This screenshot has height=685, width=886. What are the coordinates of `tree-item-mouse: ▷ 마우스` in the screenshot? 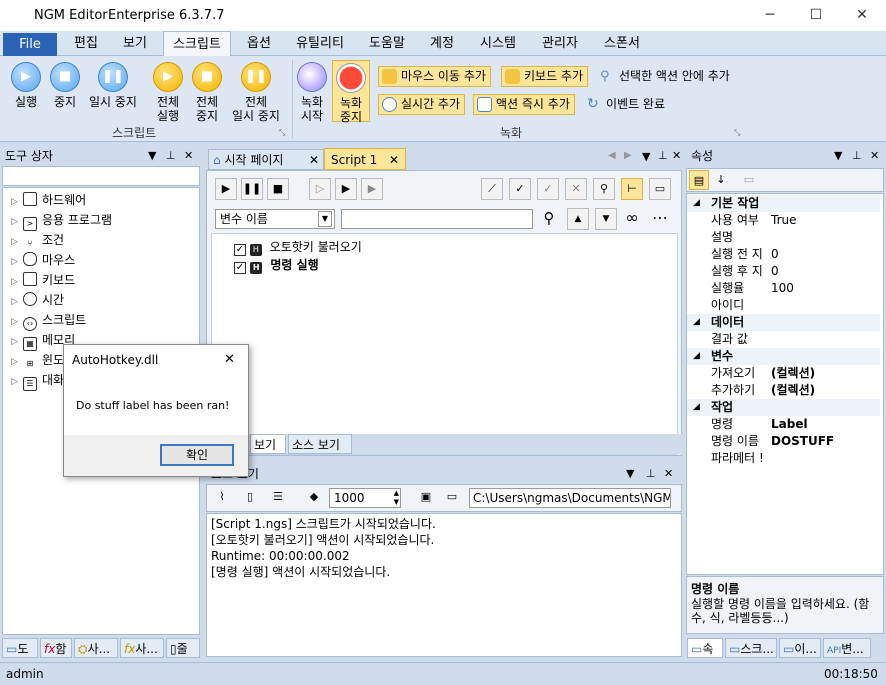 It's located at (43, 260).